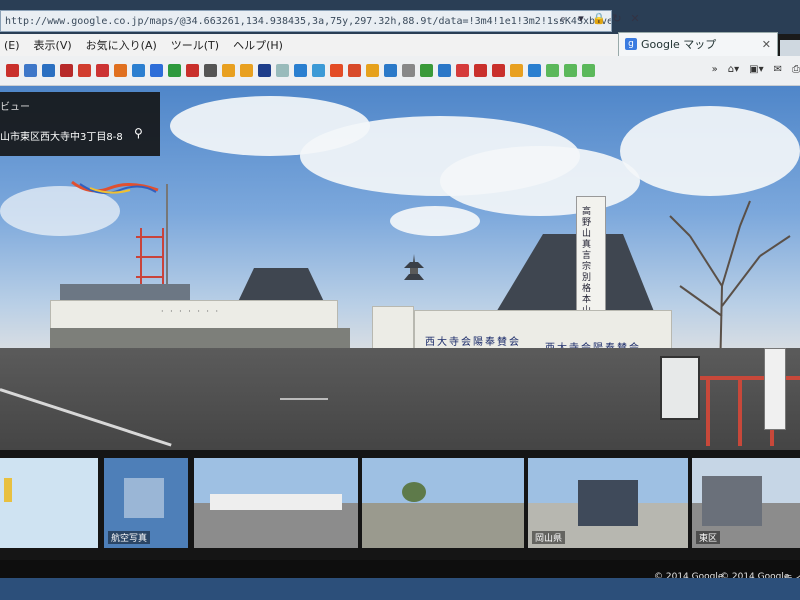 This screenshot has height=600, width=800. What do you see at coordinates (309, 45) in the screenshot?
I see `menu-bar: (E) 表示(V) お気に入り(A) ツール(T) ヘルプ(H)` at bounding box center [309, 45].